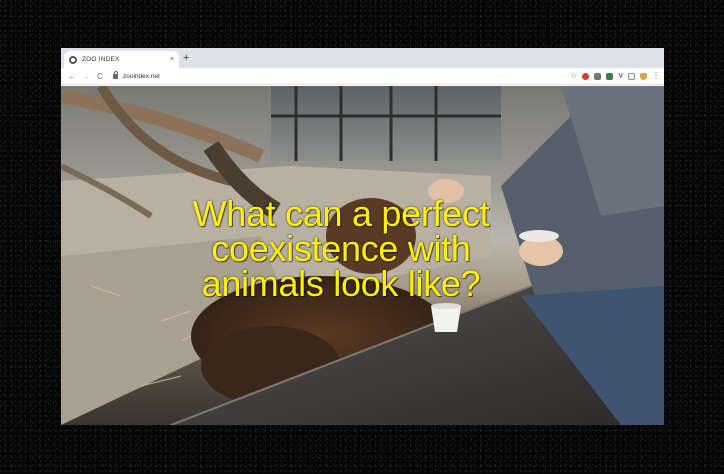  What do you see at coordinates (115, 74) in the screenshot?
I see `lock-icon` at bounding box center [115, 74].